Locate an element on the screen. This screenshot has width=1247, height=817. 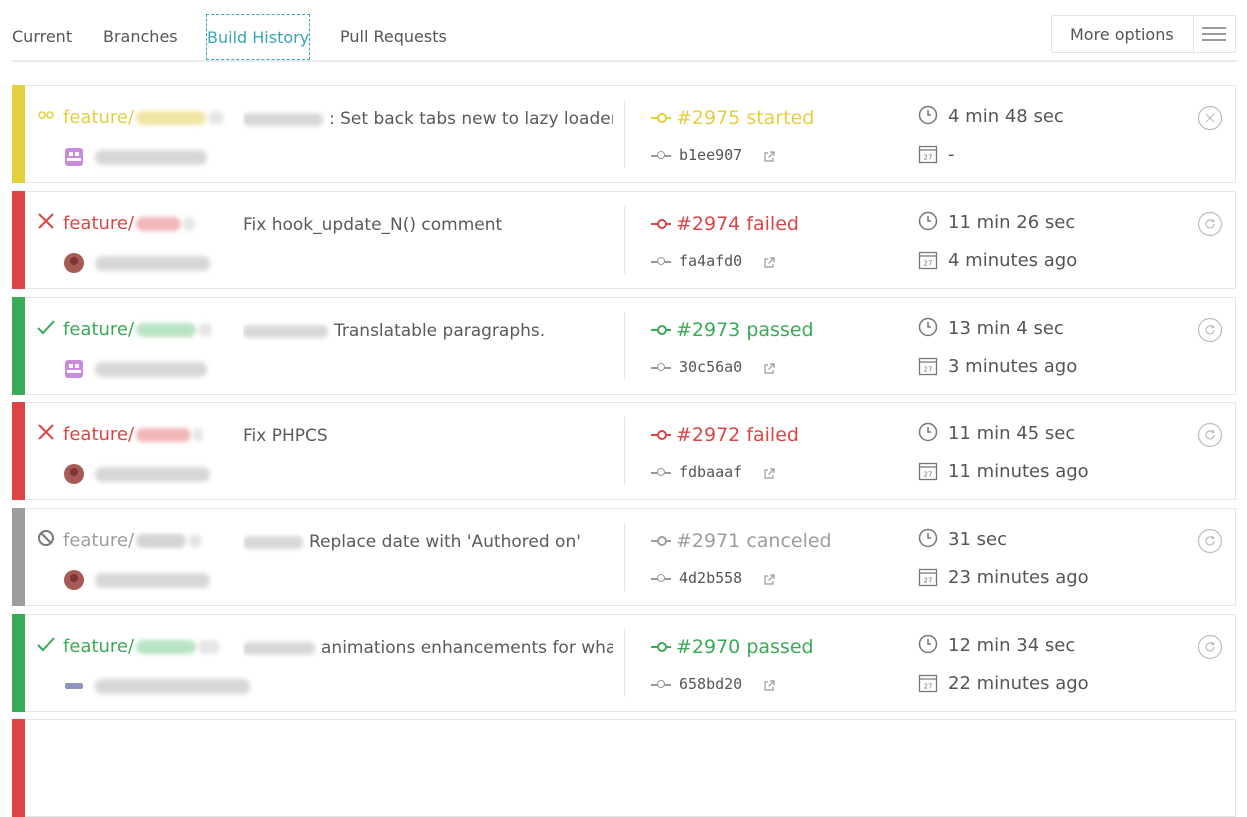
build-number-link: #2971 canceled is located at coordinates (754, 541).